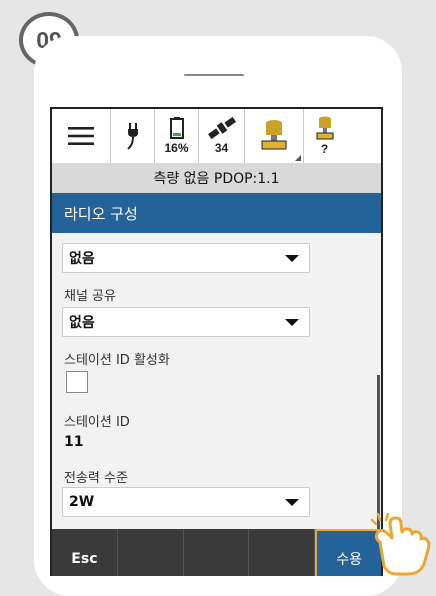 This screenshot has height=596, width=436. What do you see at coordinates (186, 502) in the screenshot?
I see `tx-power-dropdown: 2W` at bounding box center [186, 502].